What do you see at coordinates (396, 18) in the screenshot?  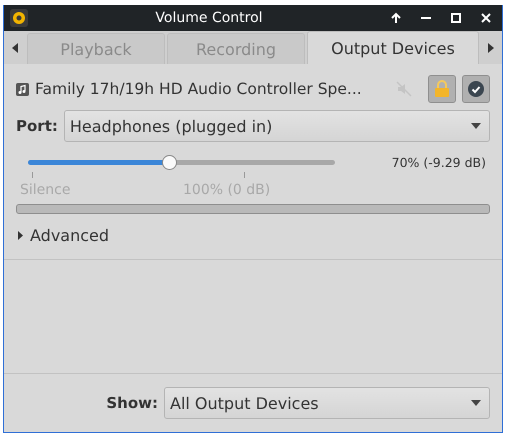 I see `keep-above-icon` at bounding box center [396, 18].